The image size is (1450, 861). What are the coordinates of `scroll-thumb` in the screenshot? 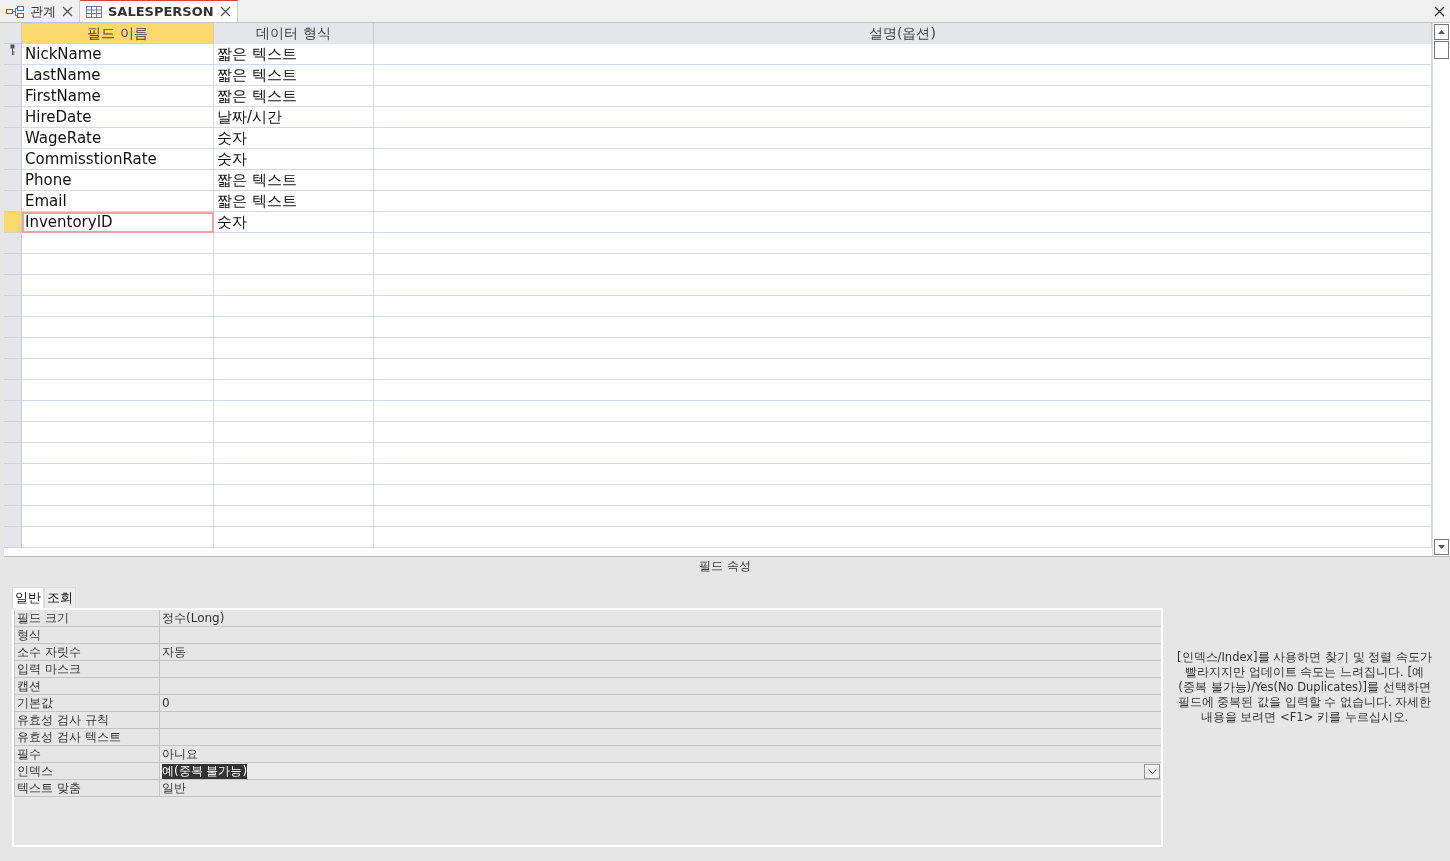 It's located at (1441, 50).